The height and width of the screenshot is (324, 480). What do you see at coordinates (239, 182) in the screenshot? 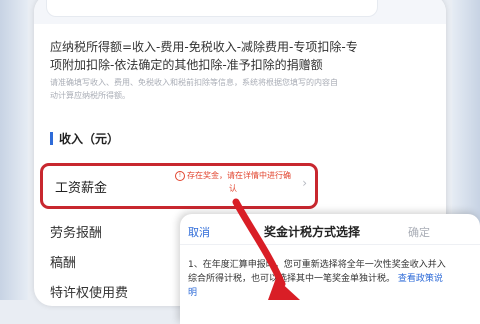
I see `warning-text: 存在奖金，请在详情中进行确认` at bounding box center [239, 182].